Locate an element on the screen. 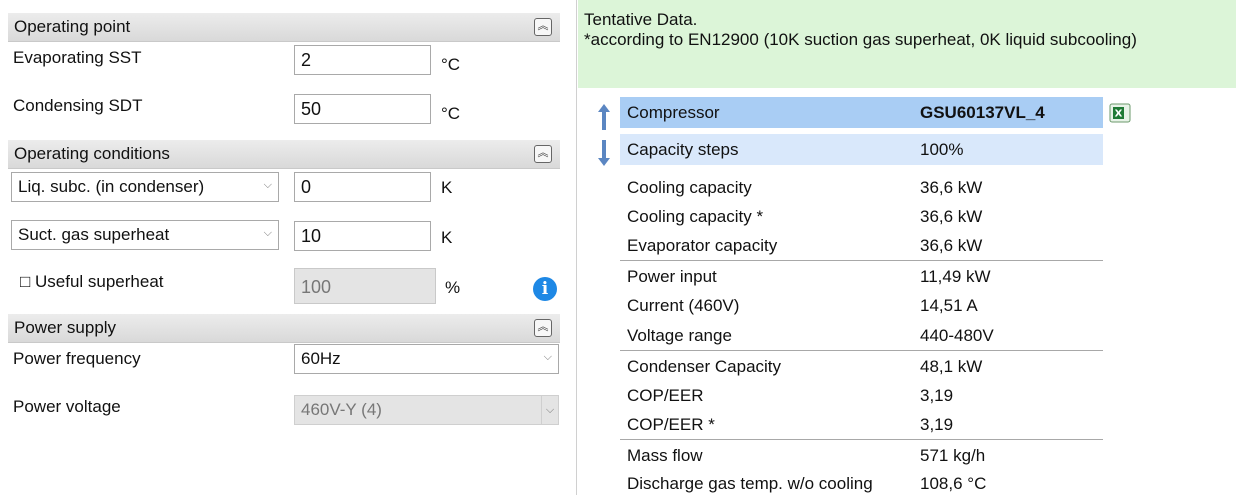  table-row: Power input 11,49 kW is located at coordinates (861, 276).